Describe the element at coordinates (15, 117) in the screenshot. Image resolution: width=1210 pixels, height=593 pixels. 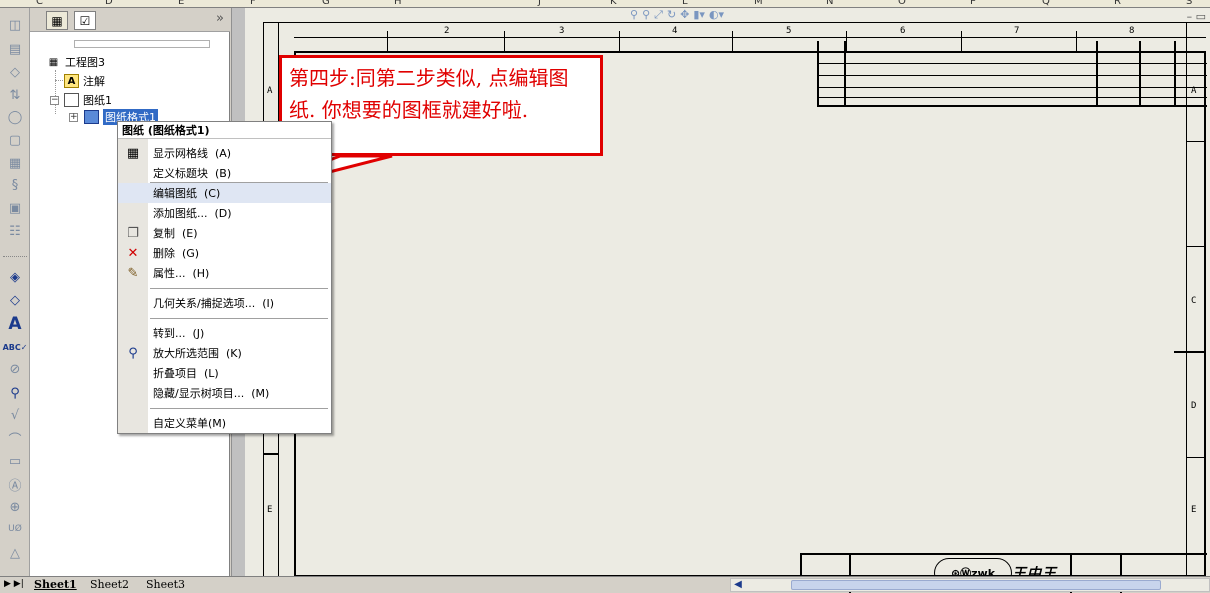
I see `arc-icon: ◯` at that location.